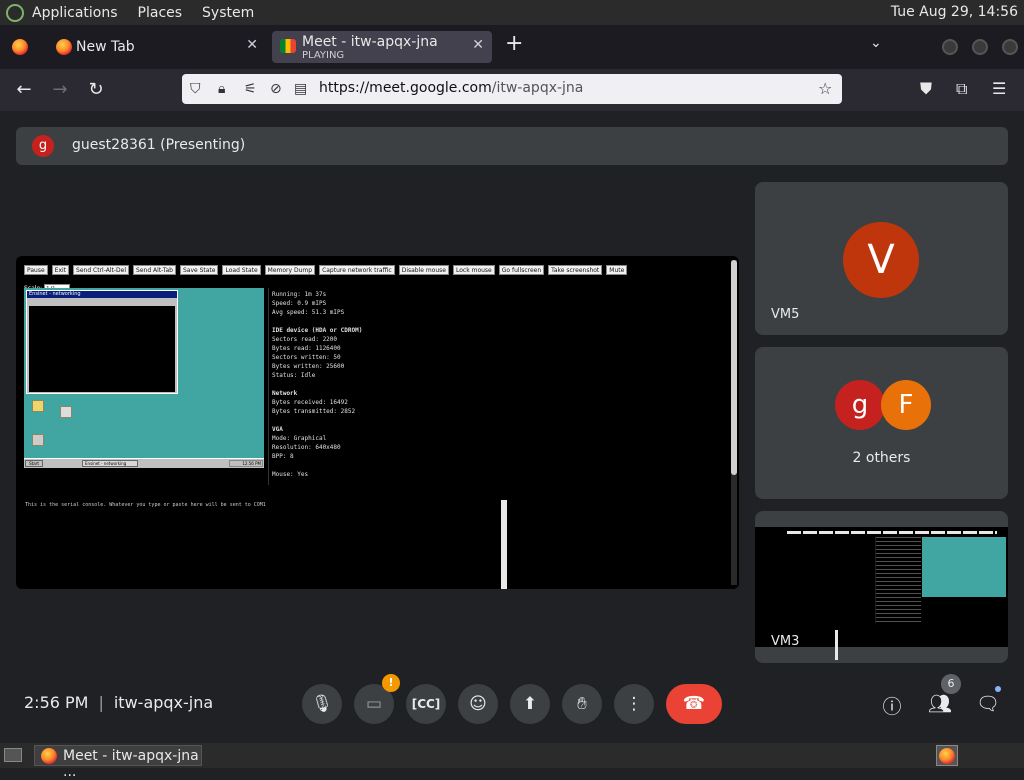 The image size is (1024, 780). Describe the element at coordinates (96, 90) in the screenshot. I see `reload-icon: ↻` at that location.